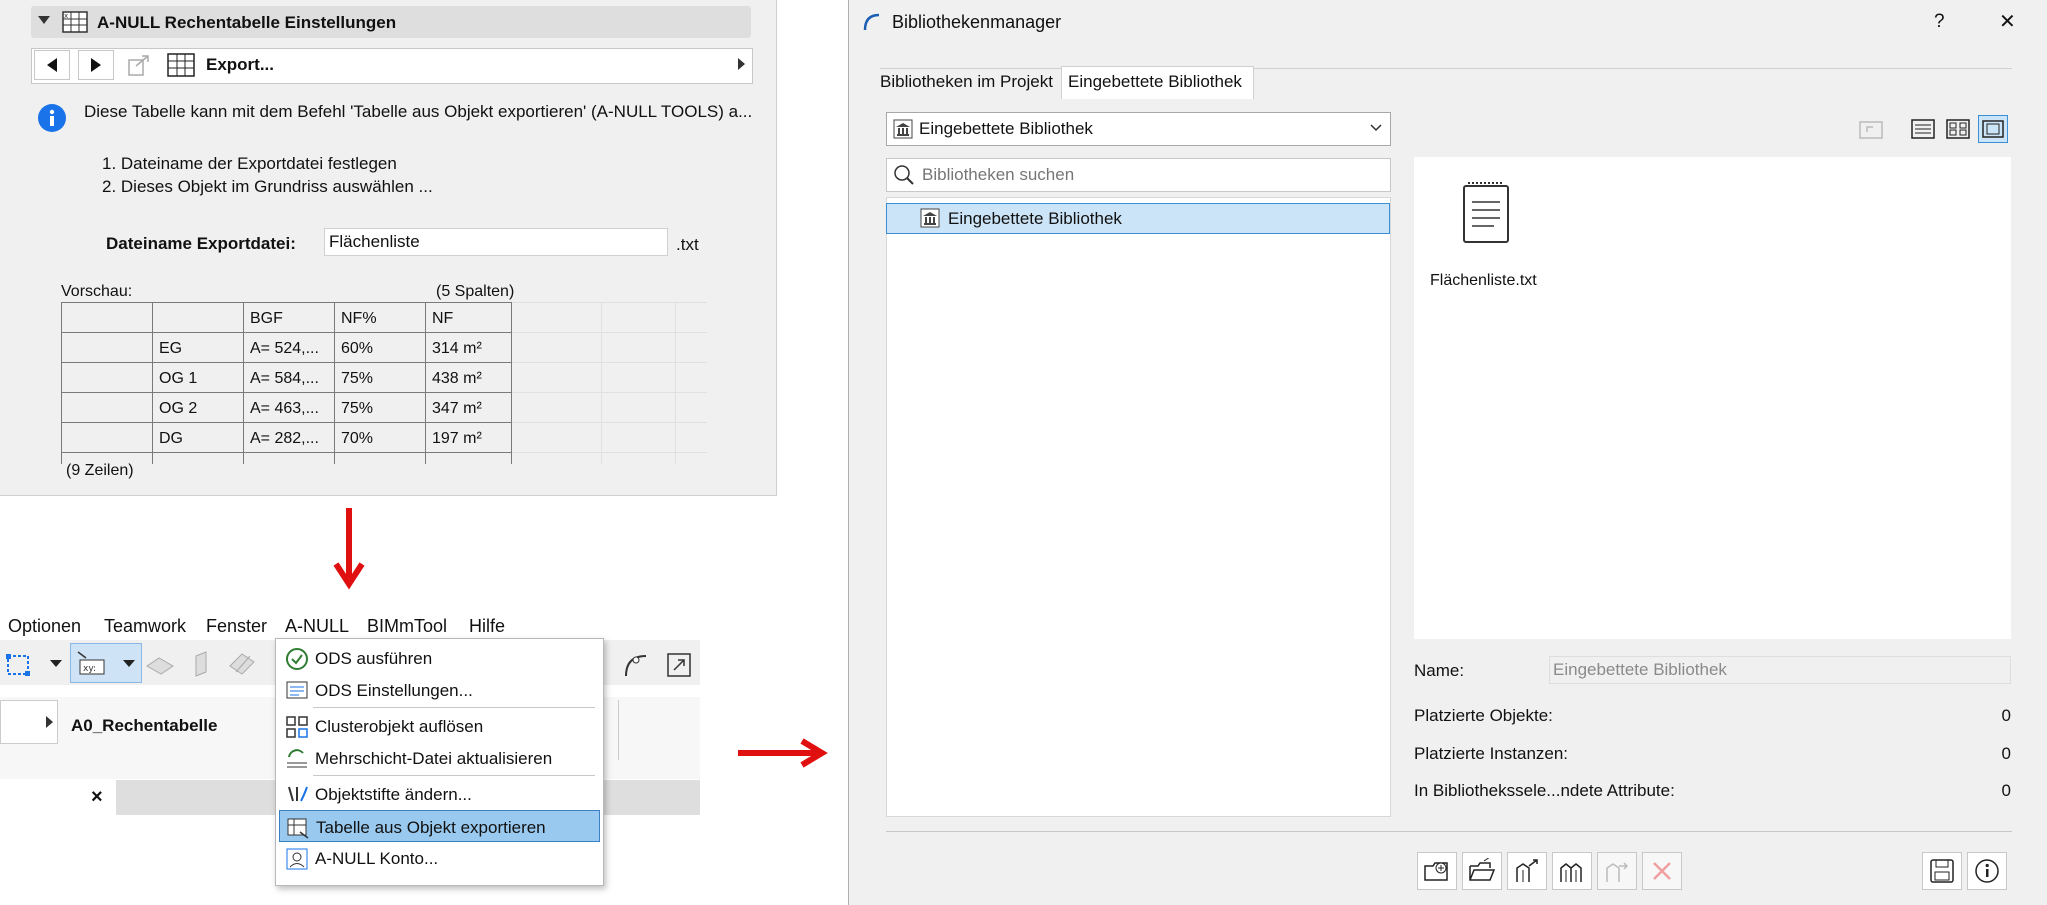 The width and height of the screenshot is (2047, 905). I want to click on menu-optionen: Optionen, so click(44, 626).